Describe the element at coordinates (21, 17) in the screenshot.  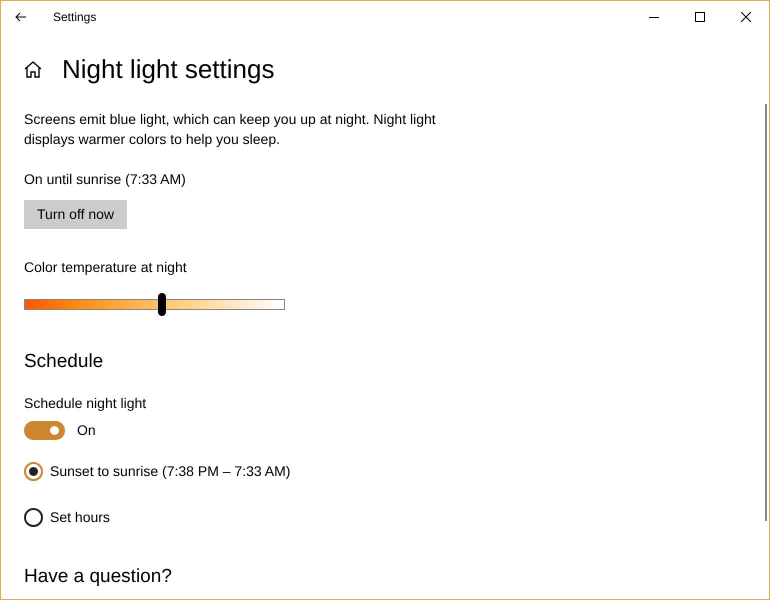
I see `back-arrow-icon` at that location.